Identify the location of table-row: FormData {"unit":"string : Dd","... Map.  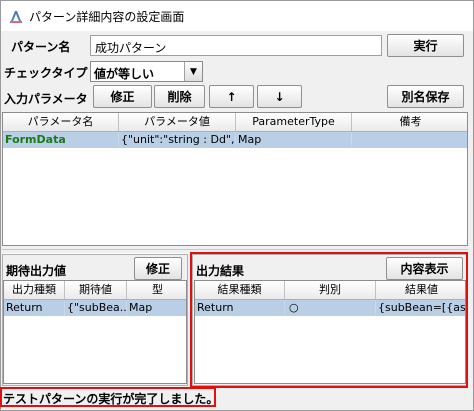
(235, 140).